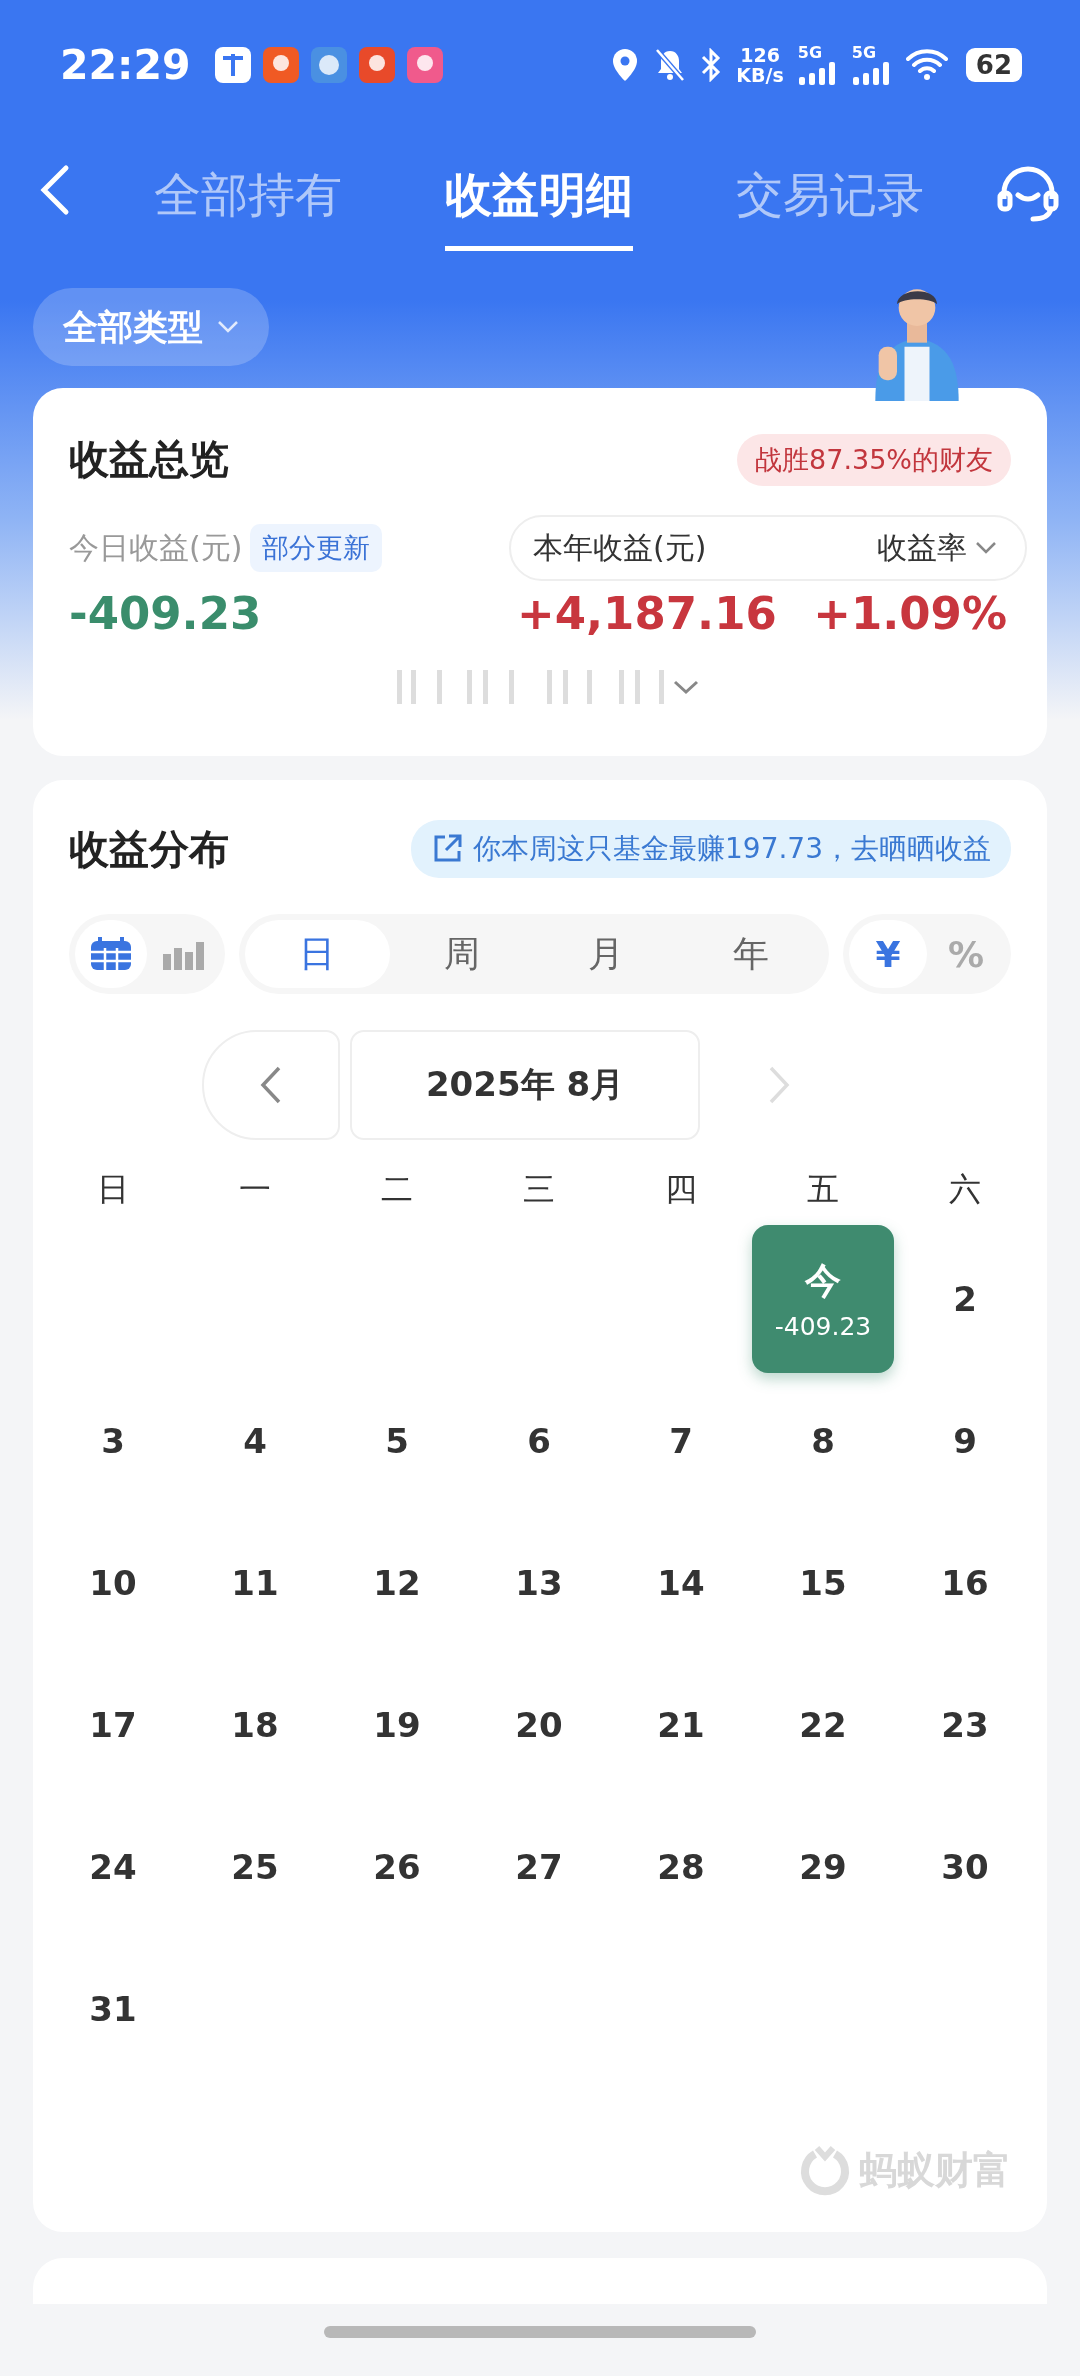 This screenshot has height=2376, width=1080. I want to click on calendar-day: 9, so click(965, 1441).